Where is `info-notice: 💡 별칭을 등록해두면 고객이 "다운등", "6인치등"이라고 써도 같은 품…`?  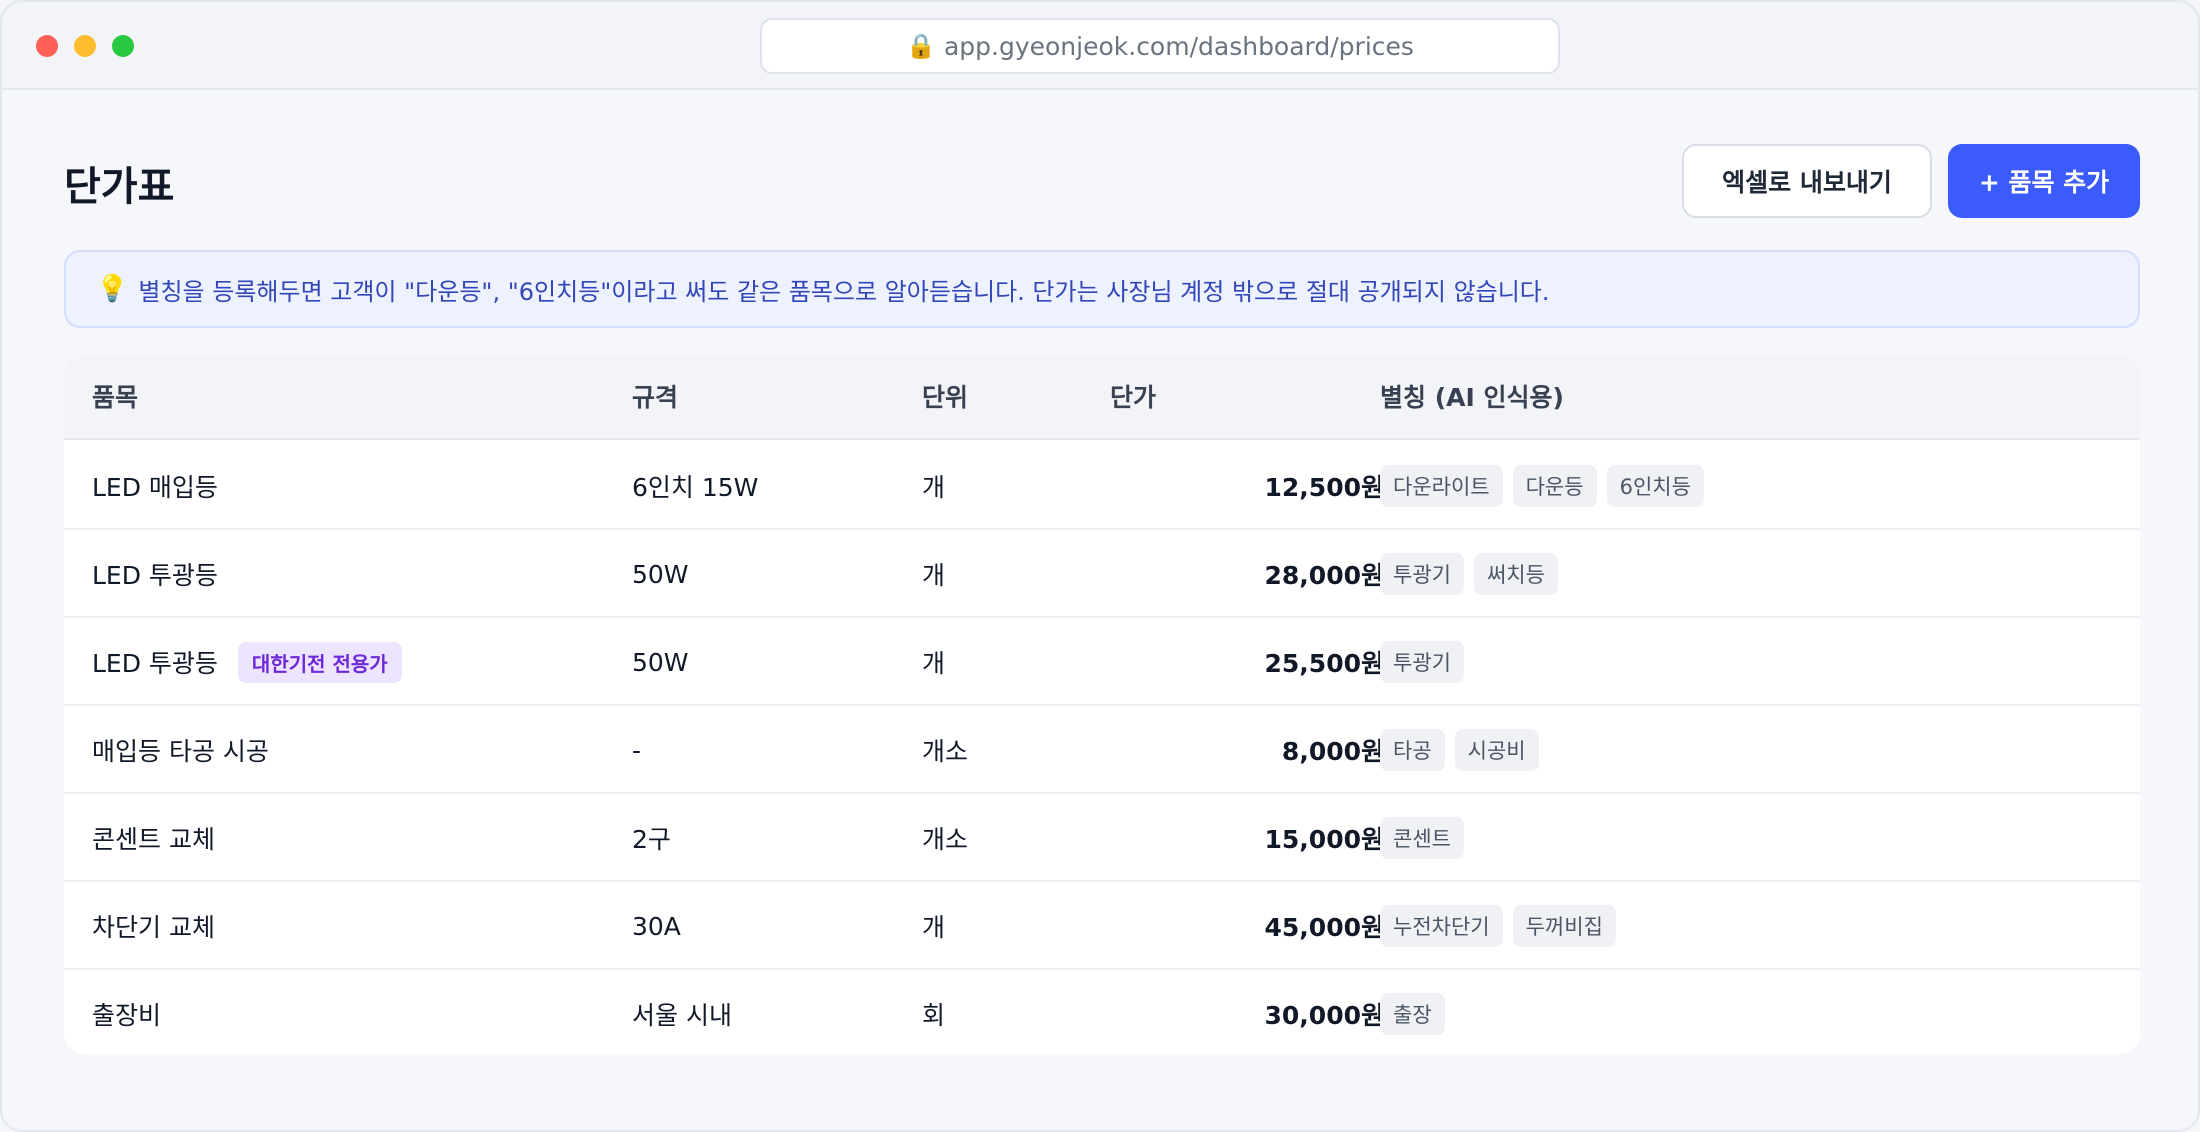 info-notice: 💡 별칭을 등록해두면 고객이 "다운등", "6인치등"이라고 써도 같은 품… is located at coordinates (1102, 289).